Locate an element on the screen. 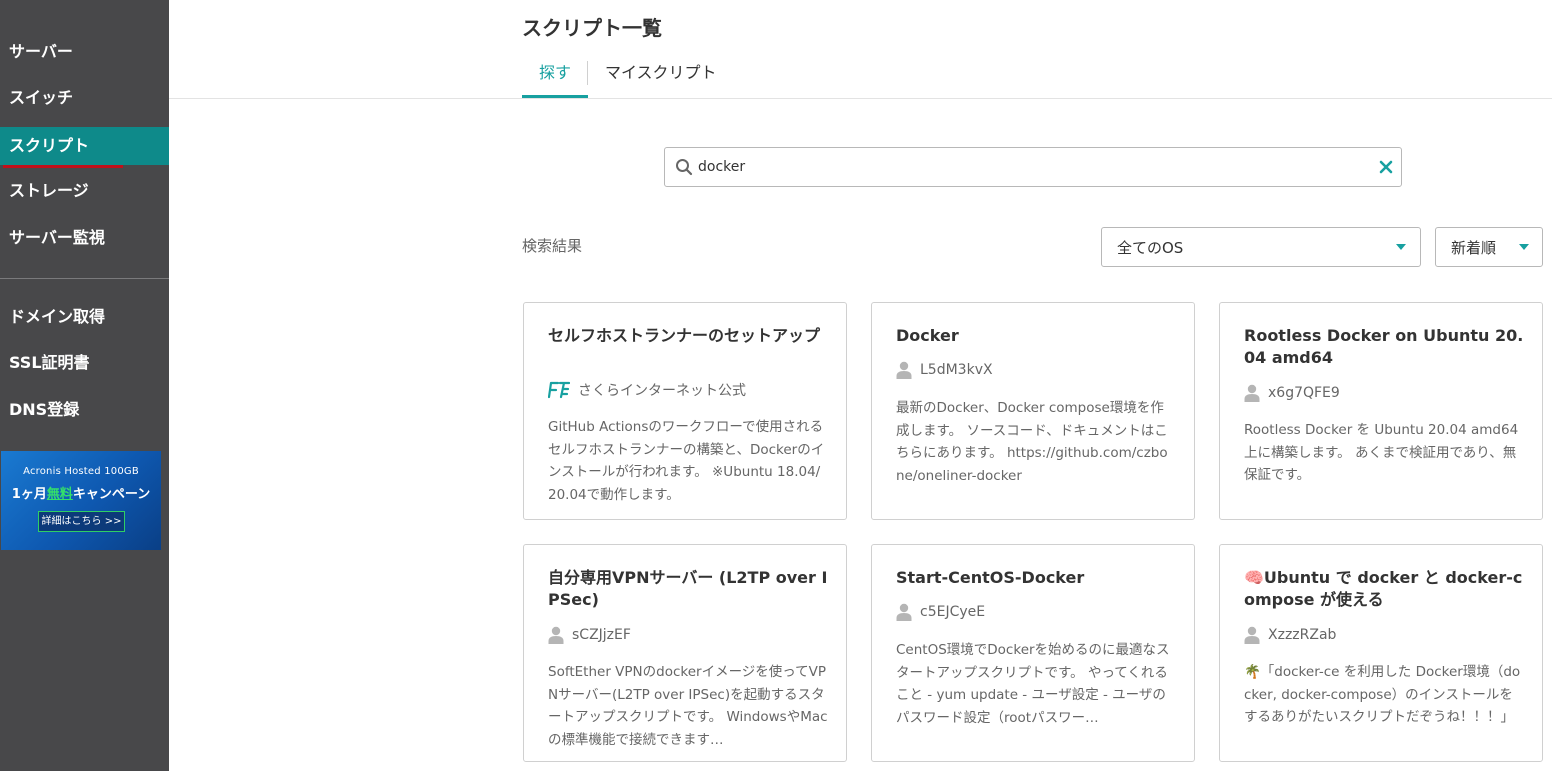 The image size is (1552, 771). sidebar-item-label: スクリプト is located at coordinates (49, 145).